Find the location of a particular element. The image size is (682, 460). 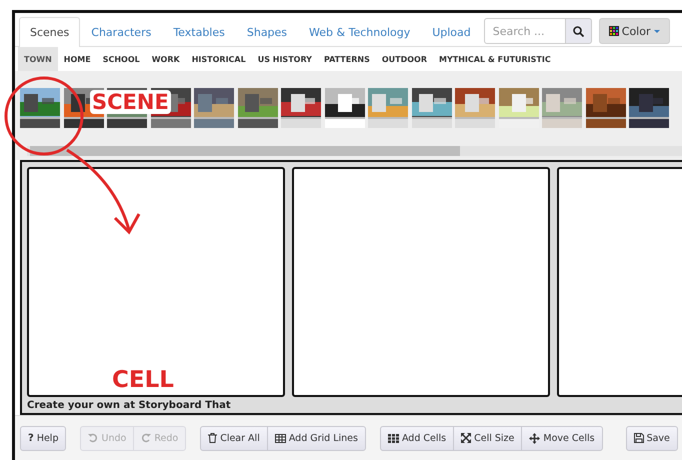

category-tab: HISTORICAL is located at coordinates (219, 59).